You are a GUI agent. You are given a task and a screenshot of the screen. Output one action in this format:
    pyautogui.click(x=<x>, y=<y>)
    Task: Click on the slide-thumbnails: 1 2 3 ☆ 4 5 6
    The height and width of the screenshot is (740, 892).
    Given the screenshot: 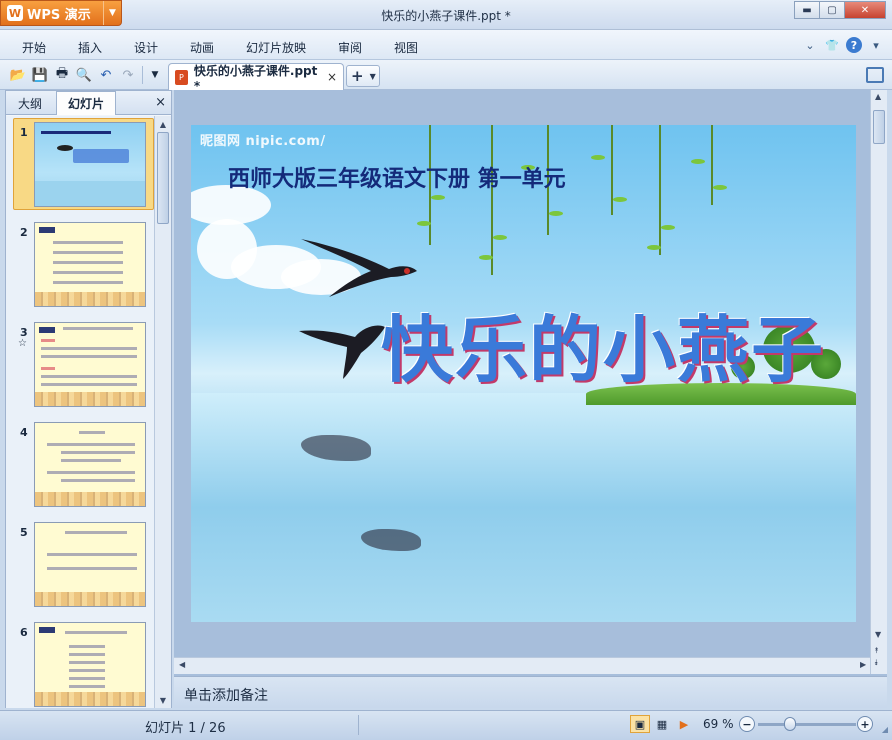 What is the action you would take?
    pyautogui.click(x=80, y=412)
    